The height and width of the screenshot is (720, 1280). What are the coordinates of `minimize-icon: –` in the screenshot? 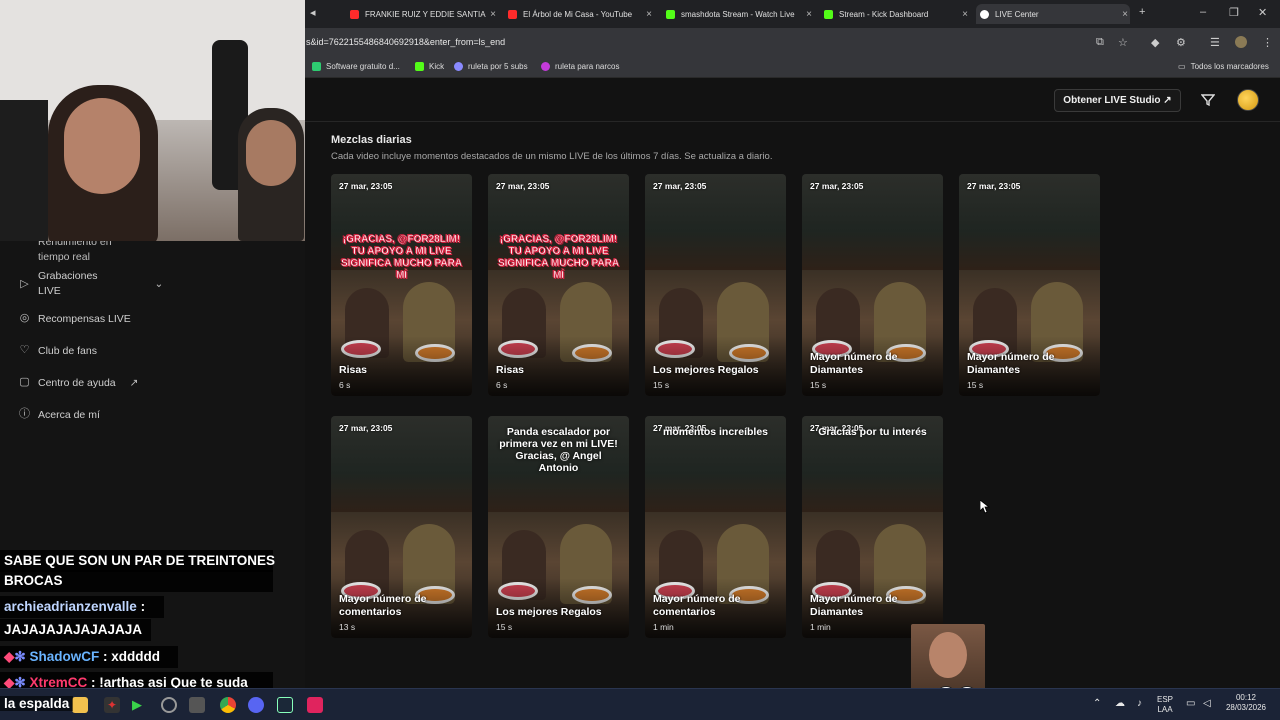 It's located at (1203, 12).